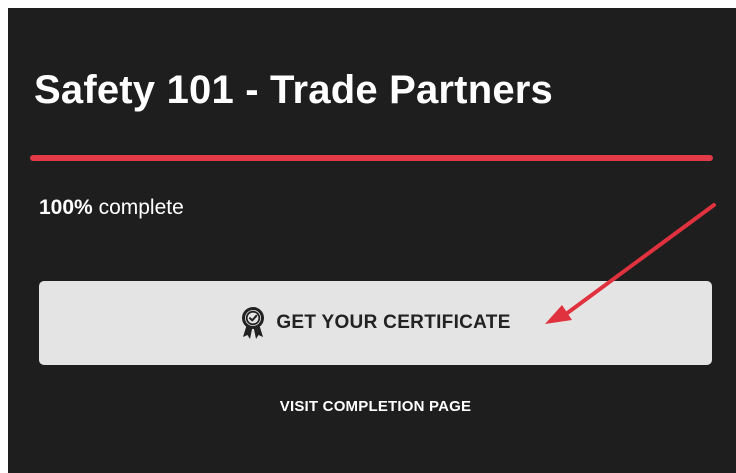 The height and width of the screenshot is (473, 736). Describe the element at coordinates (141, 207) in the screenshot. I see `progress-suffix: complete` at that location.